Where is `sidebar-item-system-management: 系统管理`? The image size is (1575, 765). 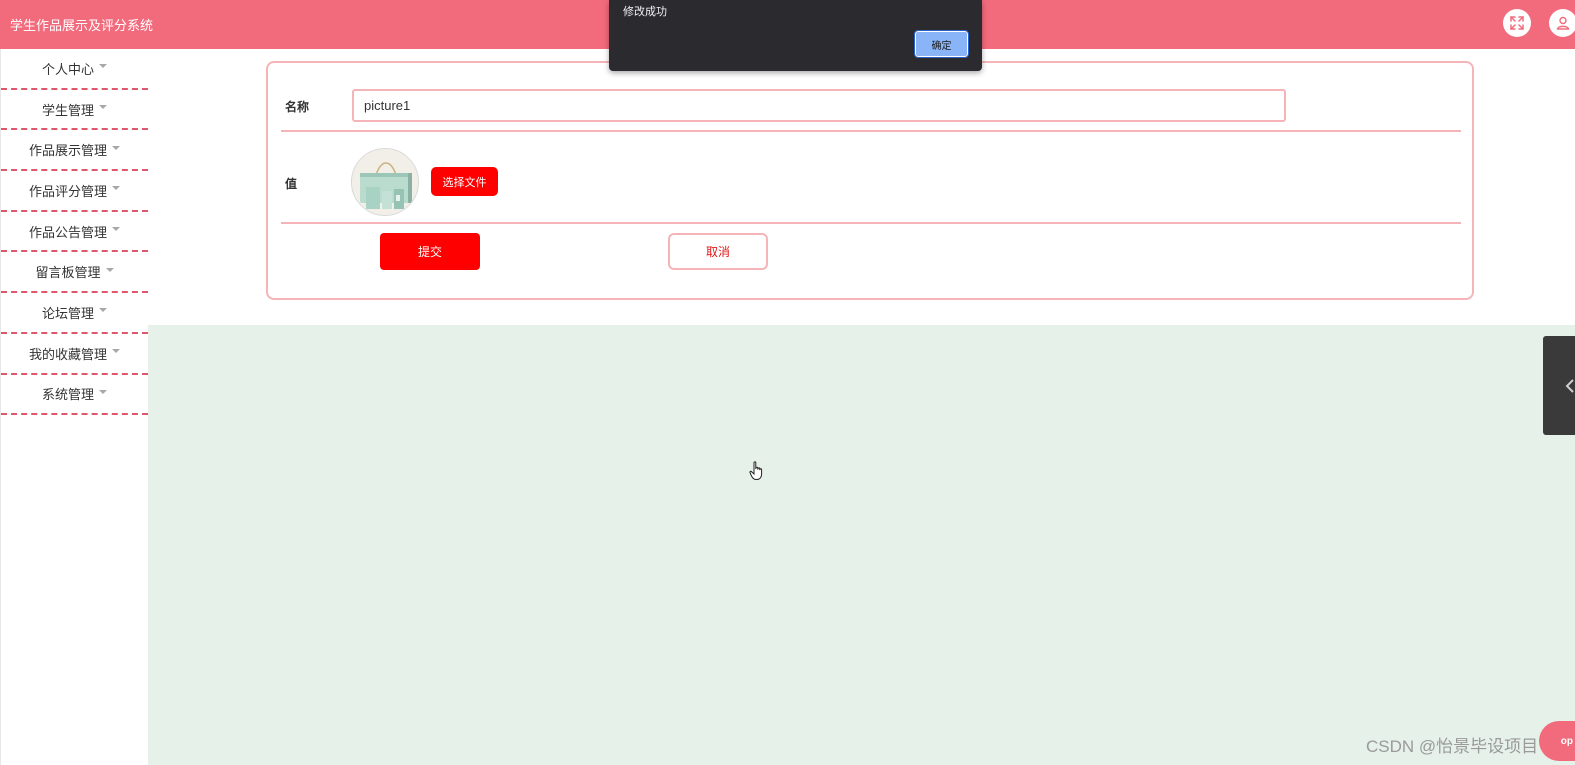 sidebar-item-system-management: 系统管理 is located at coordinates (74, 395).